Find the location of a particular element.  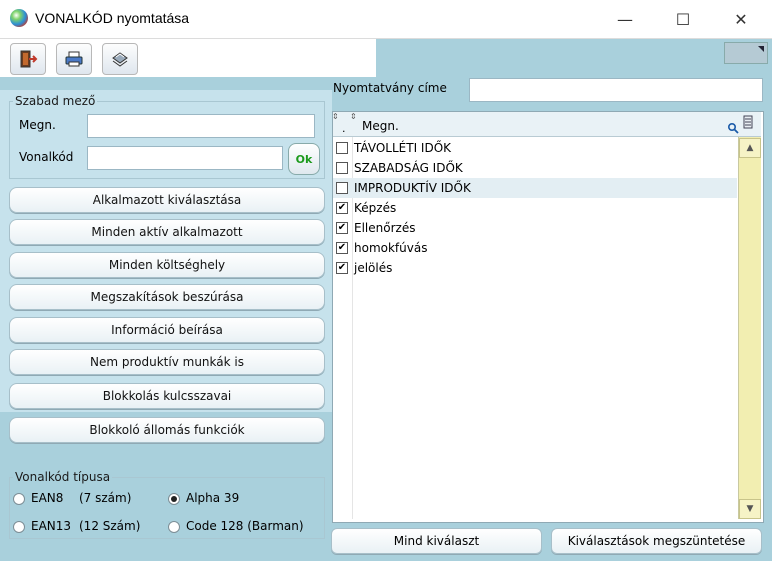

radio-alpha39: Alpha 39 is located at coordinates (243, 499).